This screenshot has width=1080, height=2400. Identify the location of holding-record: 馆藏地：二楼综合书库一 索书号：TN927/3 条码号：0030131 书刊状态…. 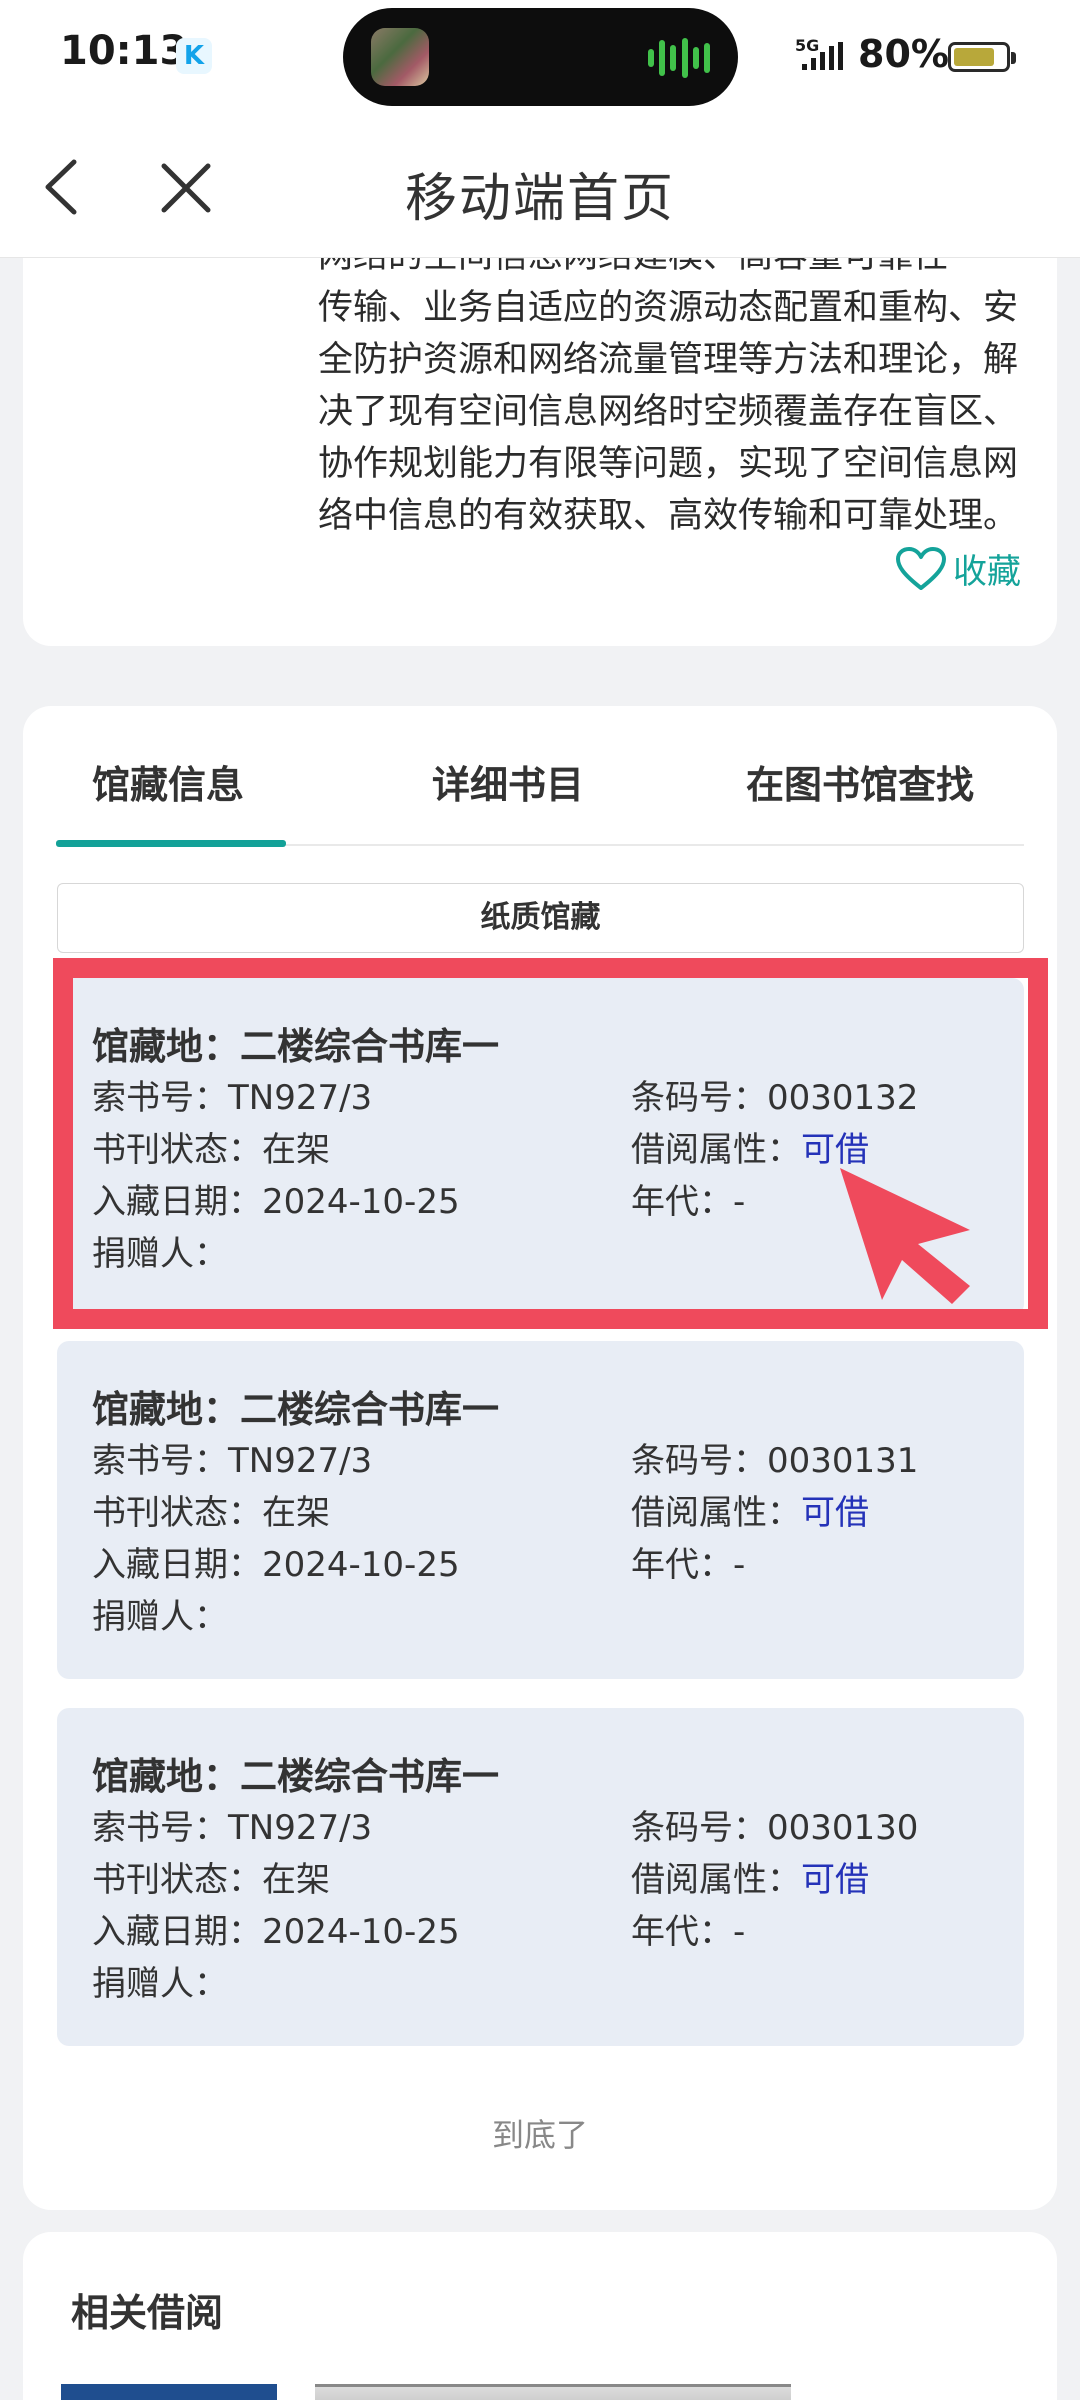
(540, 1510).